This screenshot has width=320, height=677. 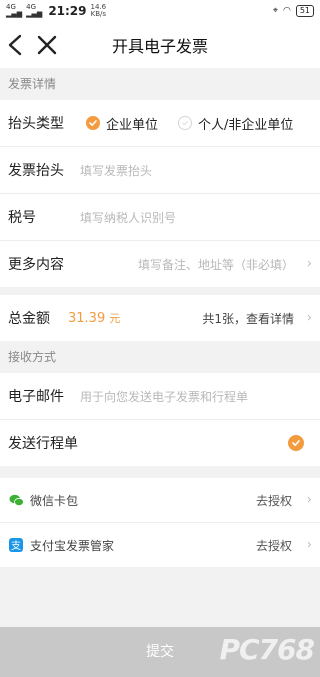 What do you see at coordinates (160, 170) in the screenshot?
I see `invoice-heading-row: 发票抬头 填写发票抬头` at bounding box center [160, 170].